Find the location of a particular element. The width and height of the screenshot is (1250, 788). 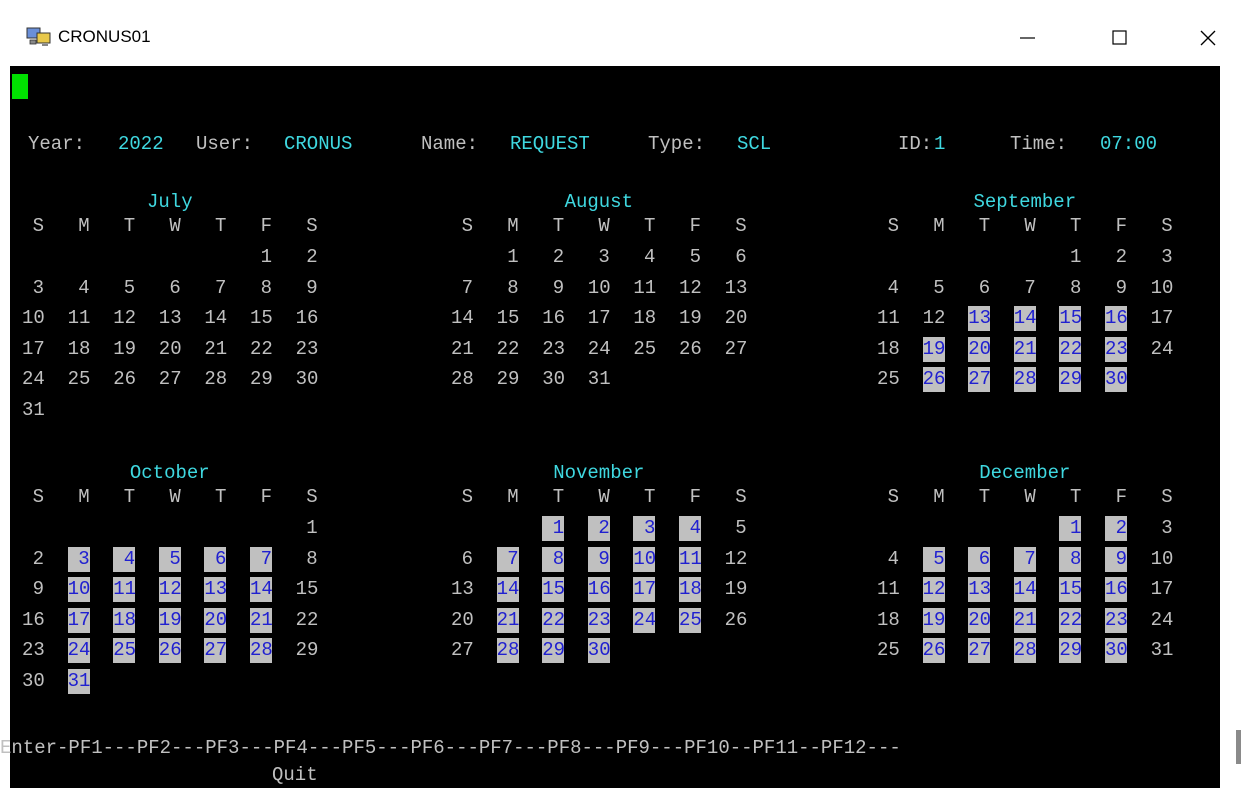

day-cell-selected: 18 is located at coordinates (690, 589).